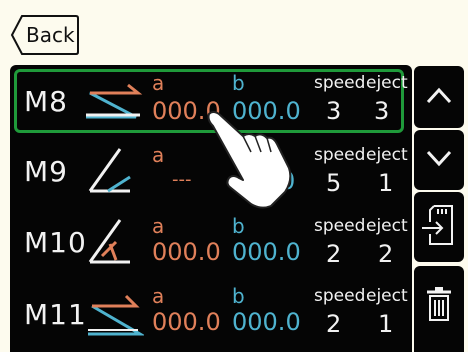  I want to click on a-value: ---, so click(182, 179).